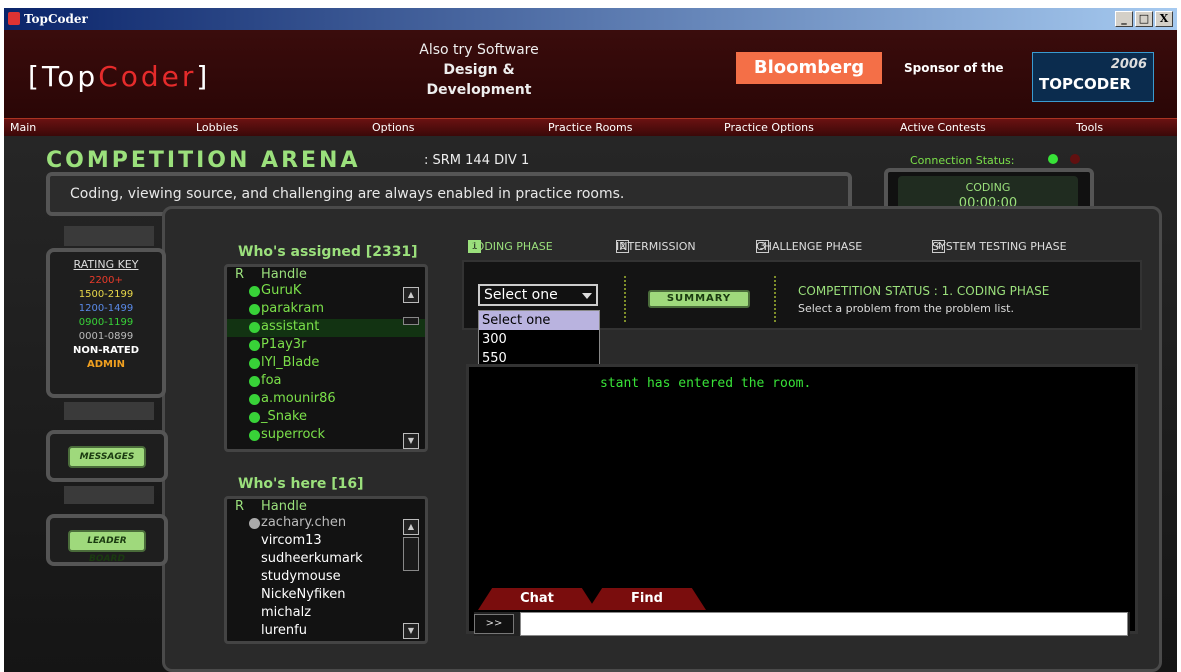  Describe the element at coordinates (106, 336) in the screenshot. I see `rating-level: 0001-0899` at that location.